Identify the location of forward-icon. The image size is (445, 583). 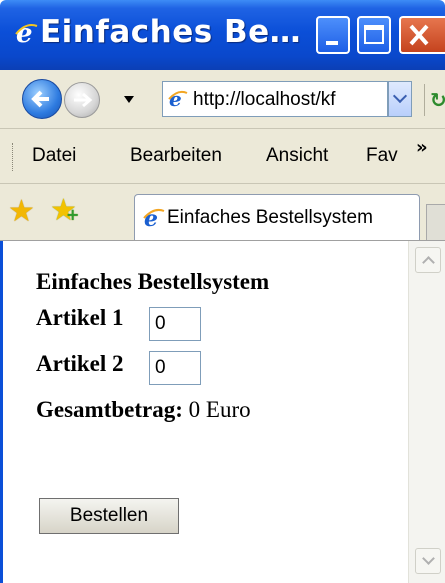
(83, 100).